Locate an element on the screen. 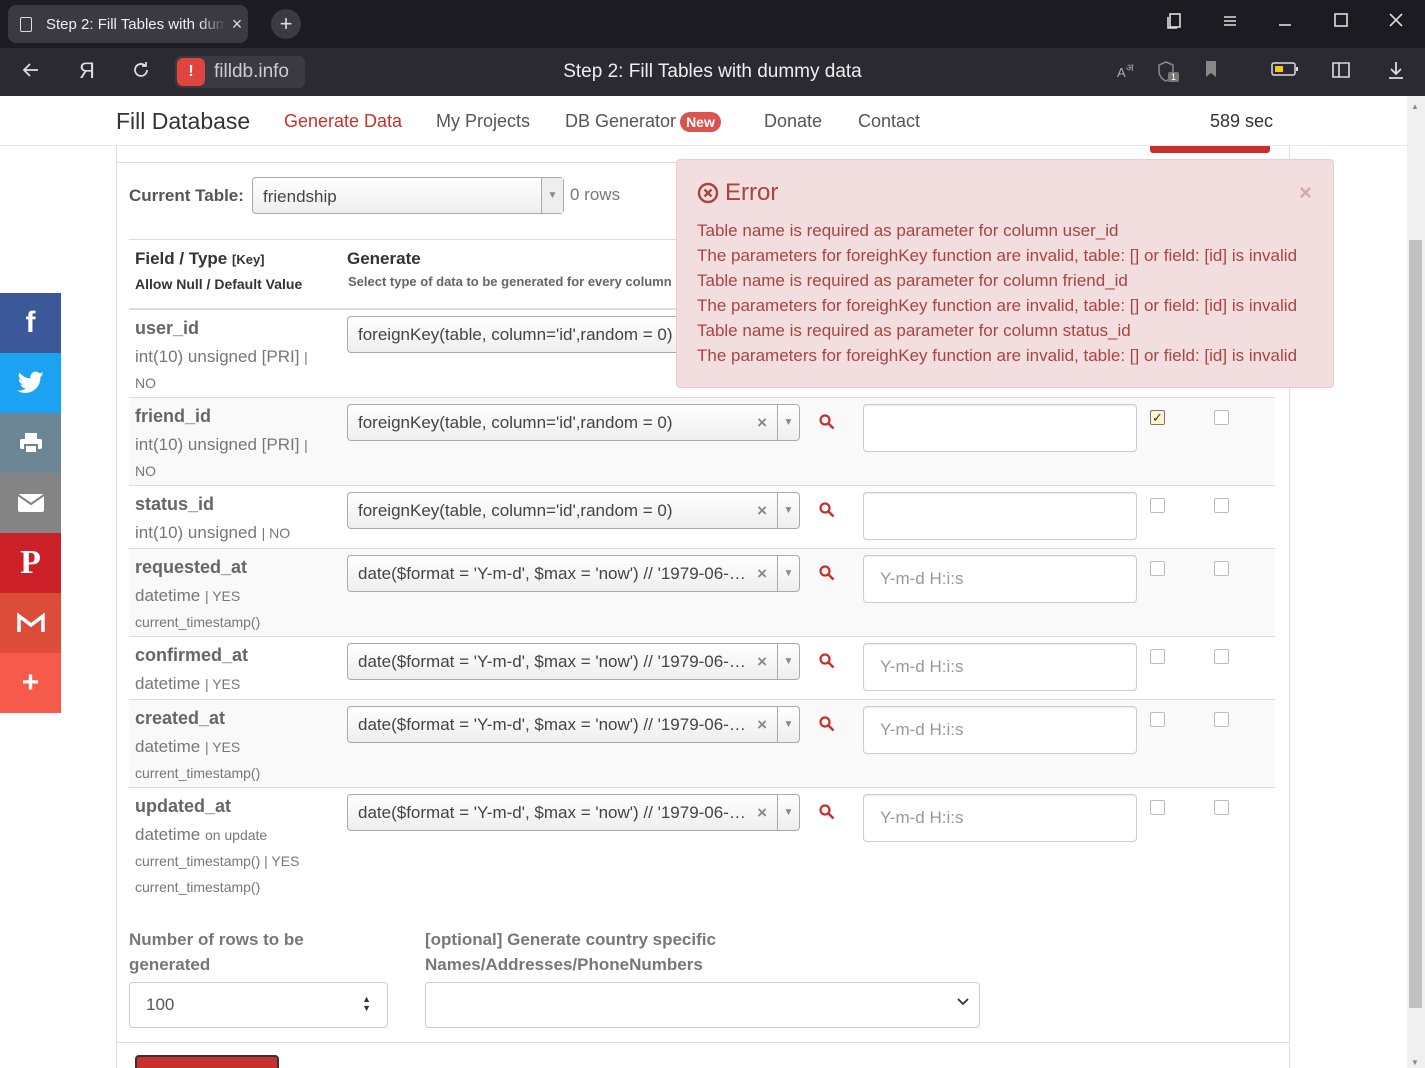 Image resolution: width=1425 pixels, height=1068 pixels. email-share-button is located at coordinates (30, 503).